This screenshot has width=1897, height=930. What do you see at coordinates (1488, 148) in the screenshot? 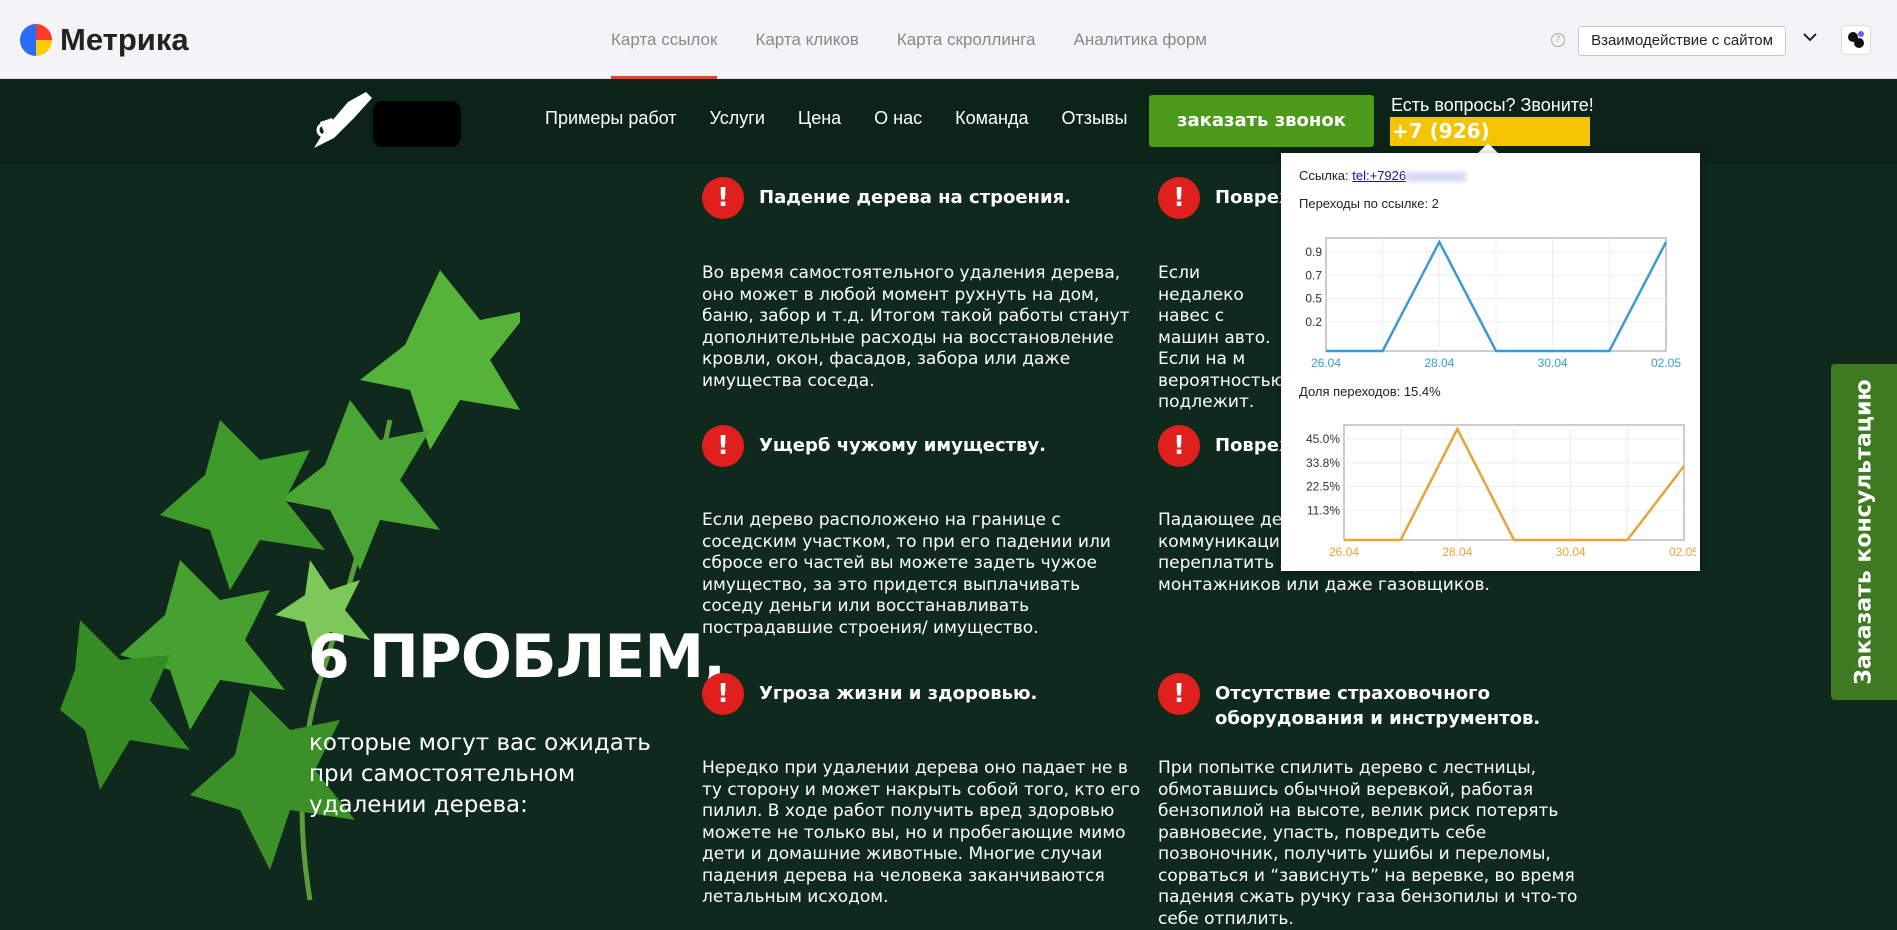
I see `tooltip-arrow` at bounding box center [1488, 148].